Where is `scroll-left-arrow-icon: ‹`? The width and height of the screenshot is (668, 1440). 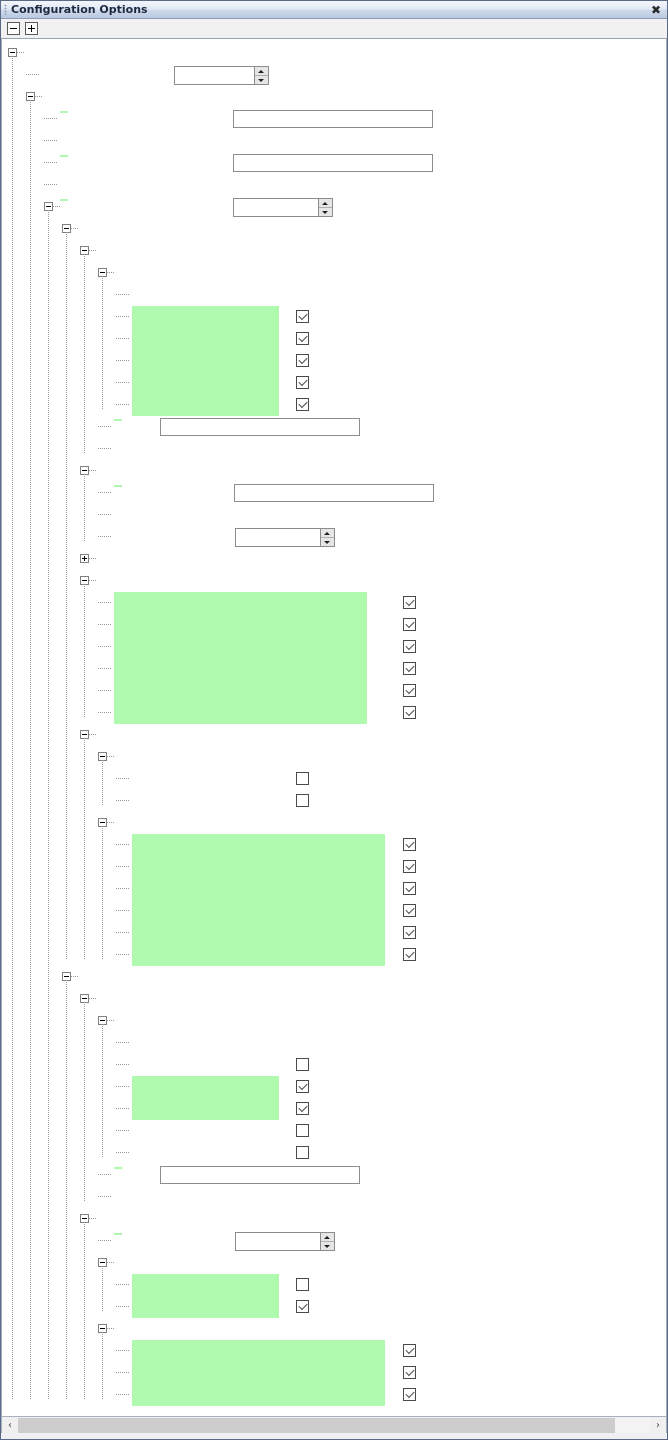
scroll-left-arrow-icon: ‹ is located at coordinates (10, 1425).